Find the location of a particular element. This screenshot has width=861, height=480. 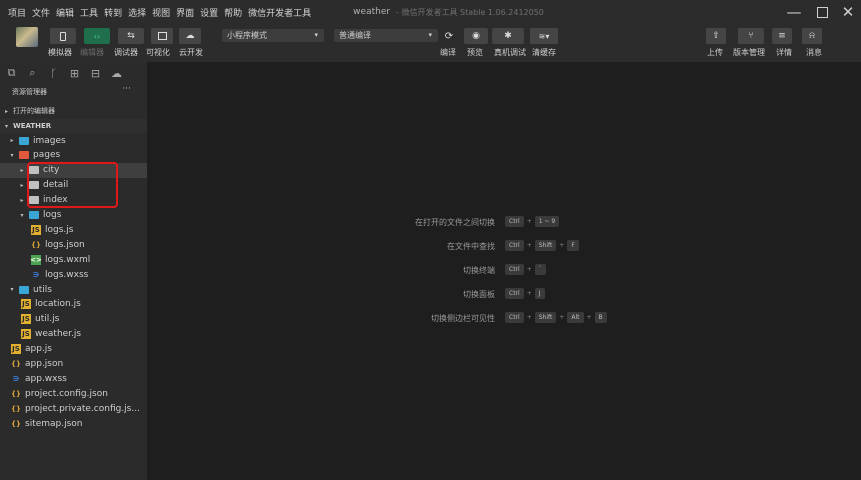

tree-item-logs: ▾ logs is located at coordinates (73, 215).